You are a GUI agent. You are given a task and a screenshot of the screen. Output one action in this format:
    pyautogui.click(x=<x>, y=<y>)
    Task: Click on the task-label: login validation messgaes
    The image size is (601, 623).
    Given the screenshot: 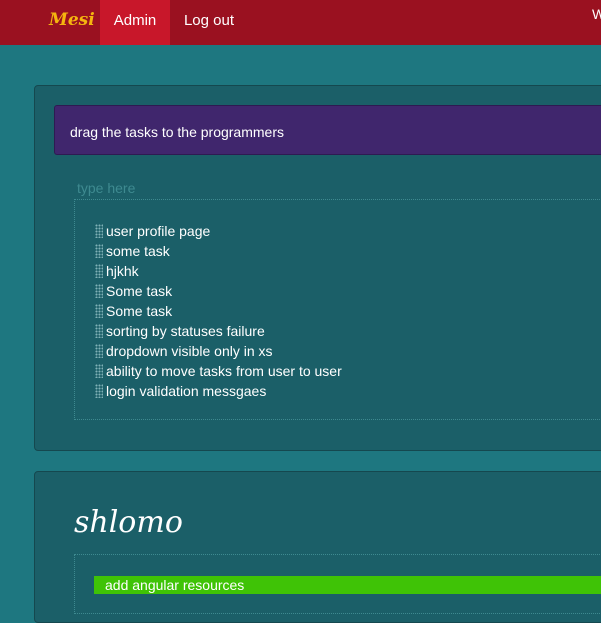 What is the action you would take?
    pyautogui.click(x=186, y=391)
    